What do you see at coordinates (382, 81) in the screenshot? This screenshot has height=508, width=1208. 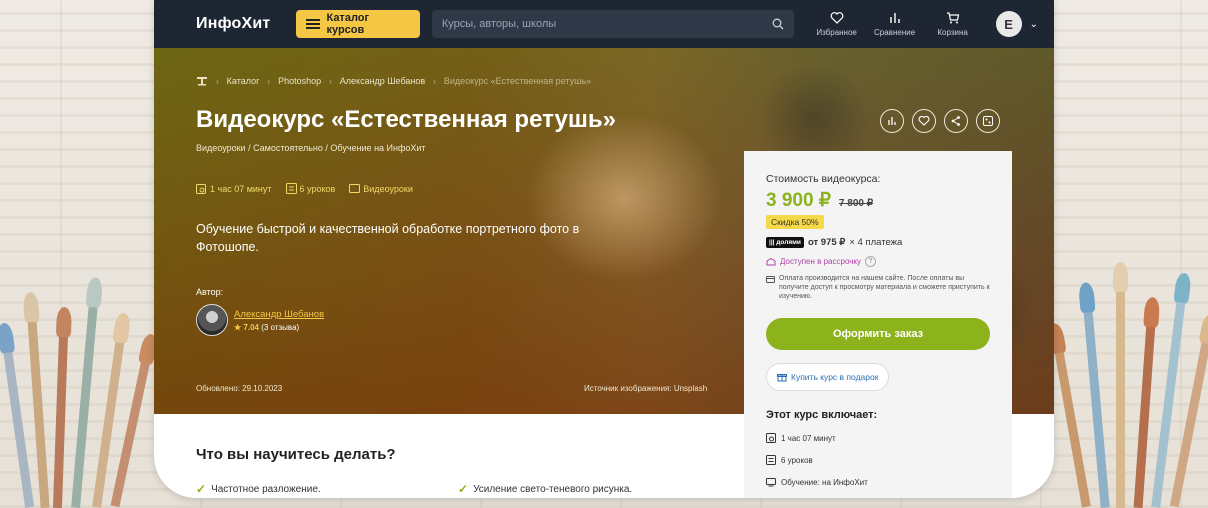 I see `breadcrumb-author: Александр Шебанов` at bounding box center [382, 81].